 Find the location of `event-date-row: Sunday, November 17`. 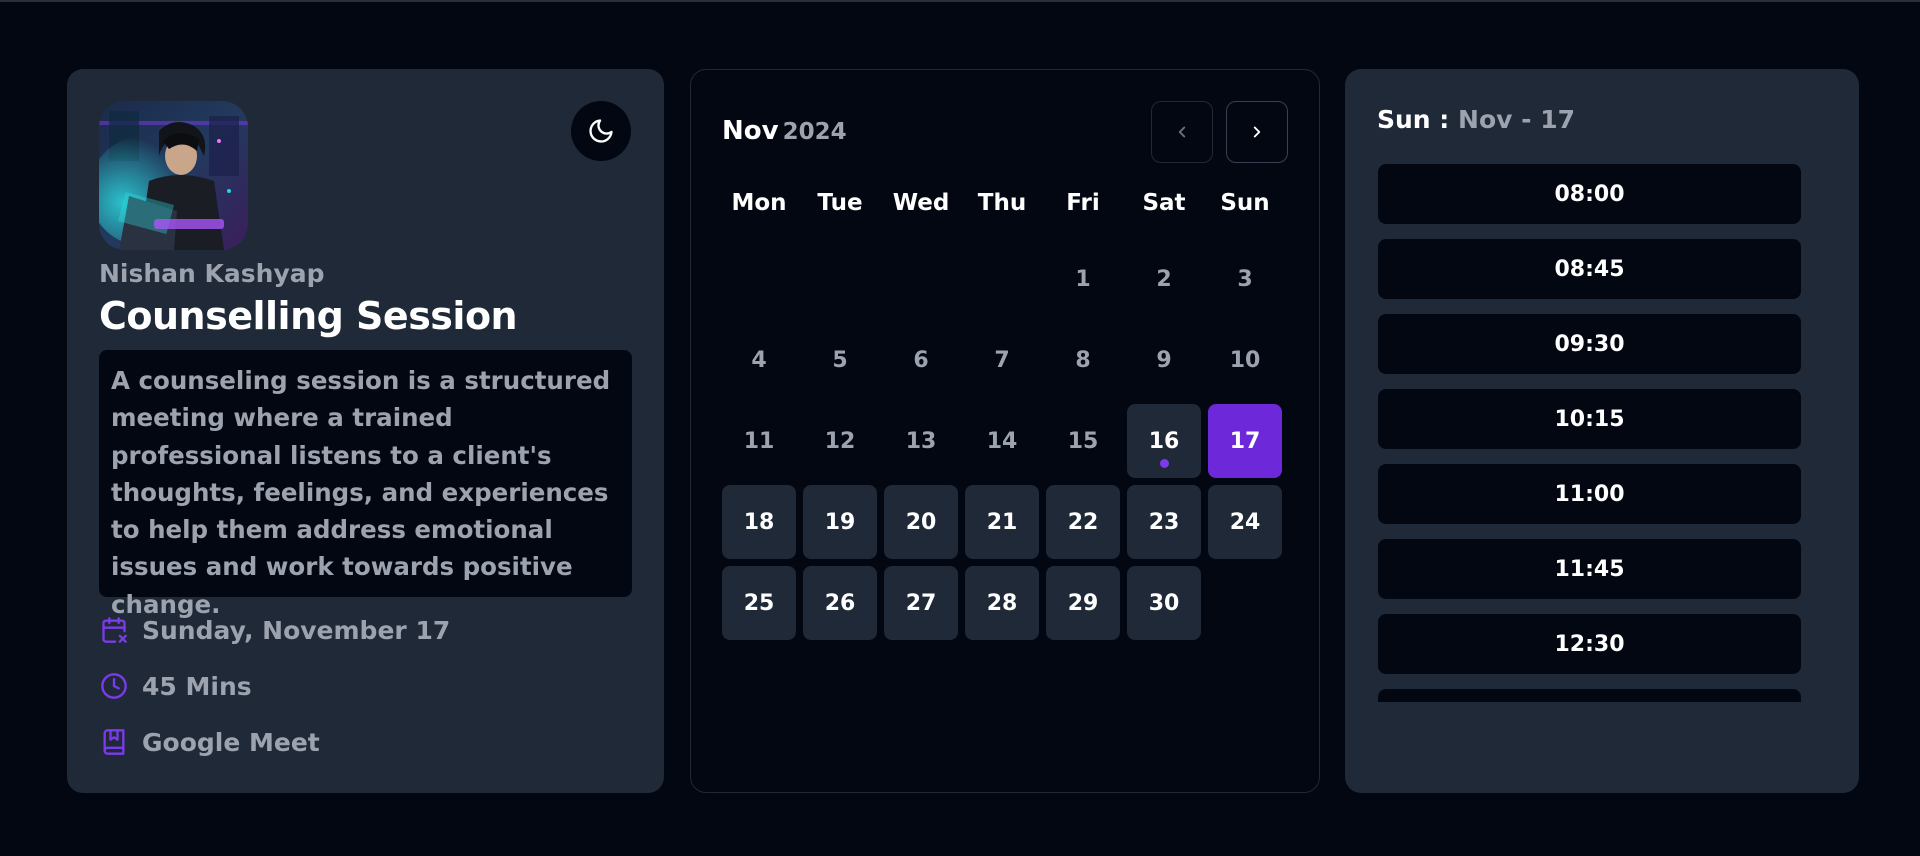

event-date-row: Sunday, November 17 is located at coordinates (274, 630).